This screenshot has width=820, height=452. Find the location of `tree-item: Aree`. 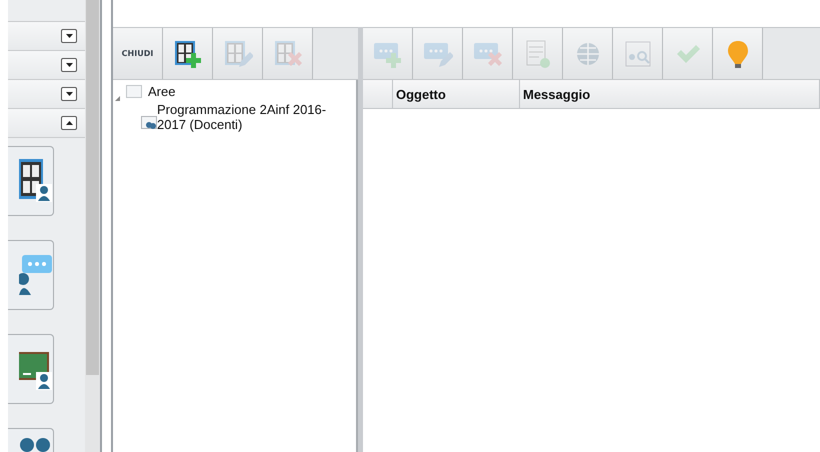

tree-item: Aree is located at coordinates (162, 92).